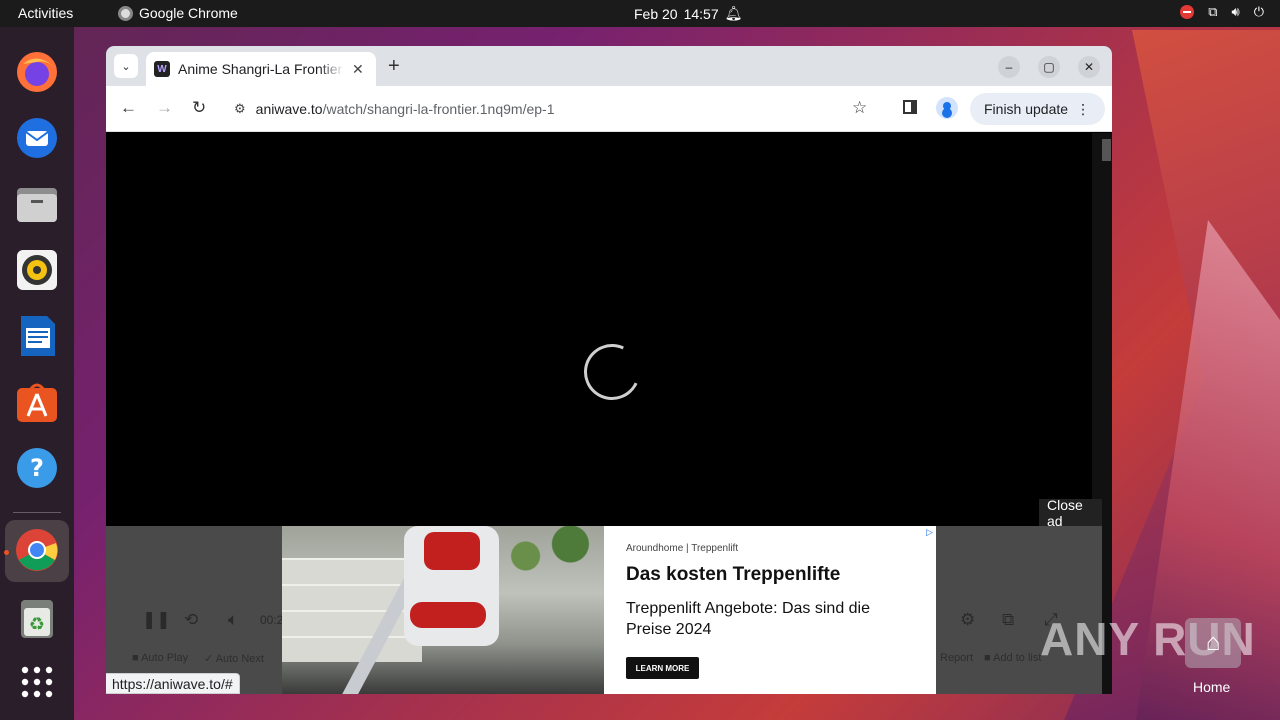 The image size is (1280, 720). I want to click on trash-icon: ♻, so click(37, 618).